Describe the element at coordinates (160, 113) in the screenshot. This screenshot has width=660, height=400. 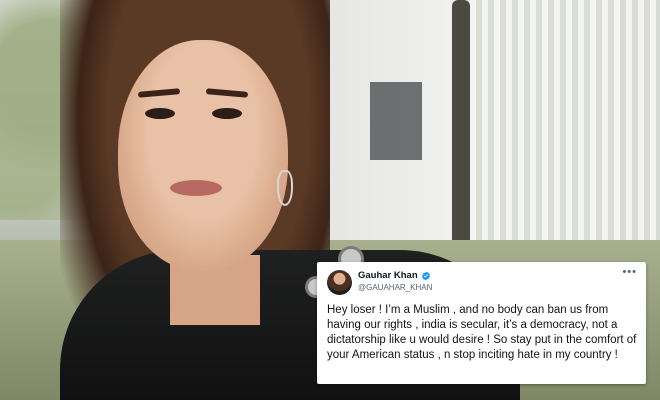
I see `left-eye` at that location.